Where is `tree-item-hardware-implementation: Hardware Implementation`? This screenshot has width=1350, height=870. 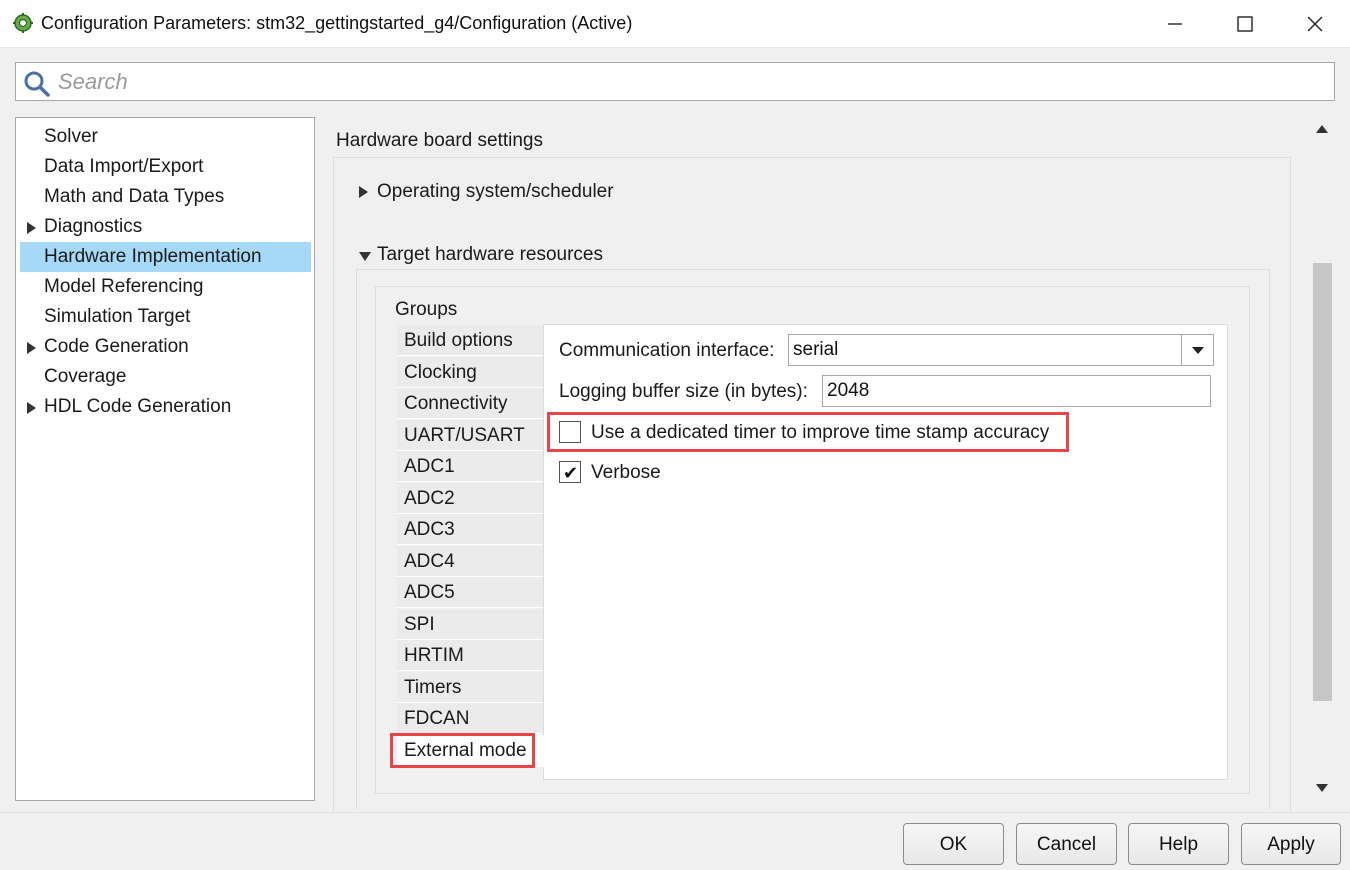
tree-item-hardware-implementation: Hardware Implementation is located at coordinates (165, 257).